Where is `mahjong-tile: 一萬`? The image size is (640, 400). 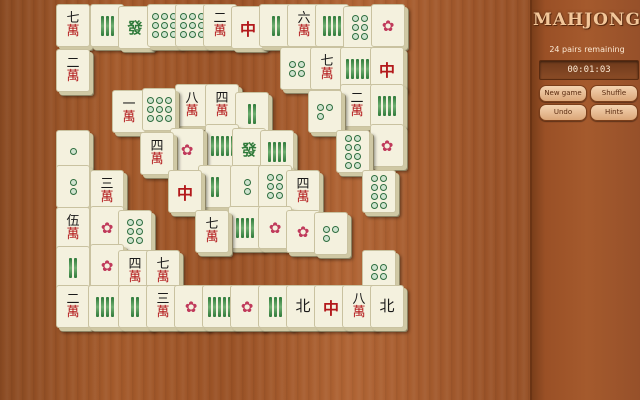 mahjong-tile: 一萬 is located at coordinates (129, 111).